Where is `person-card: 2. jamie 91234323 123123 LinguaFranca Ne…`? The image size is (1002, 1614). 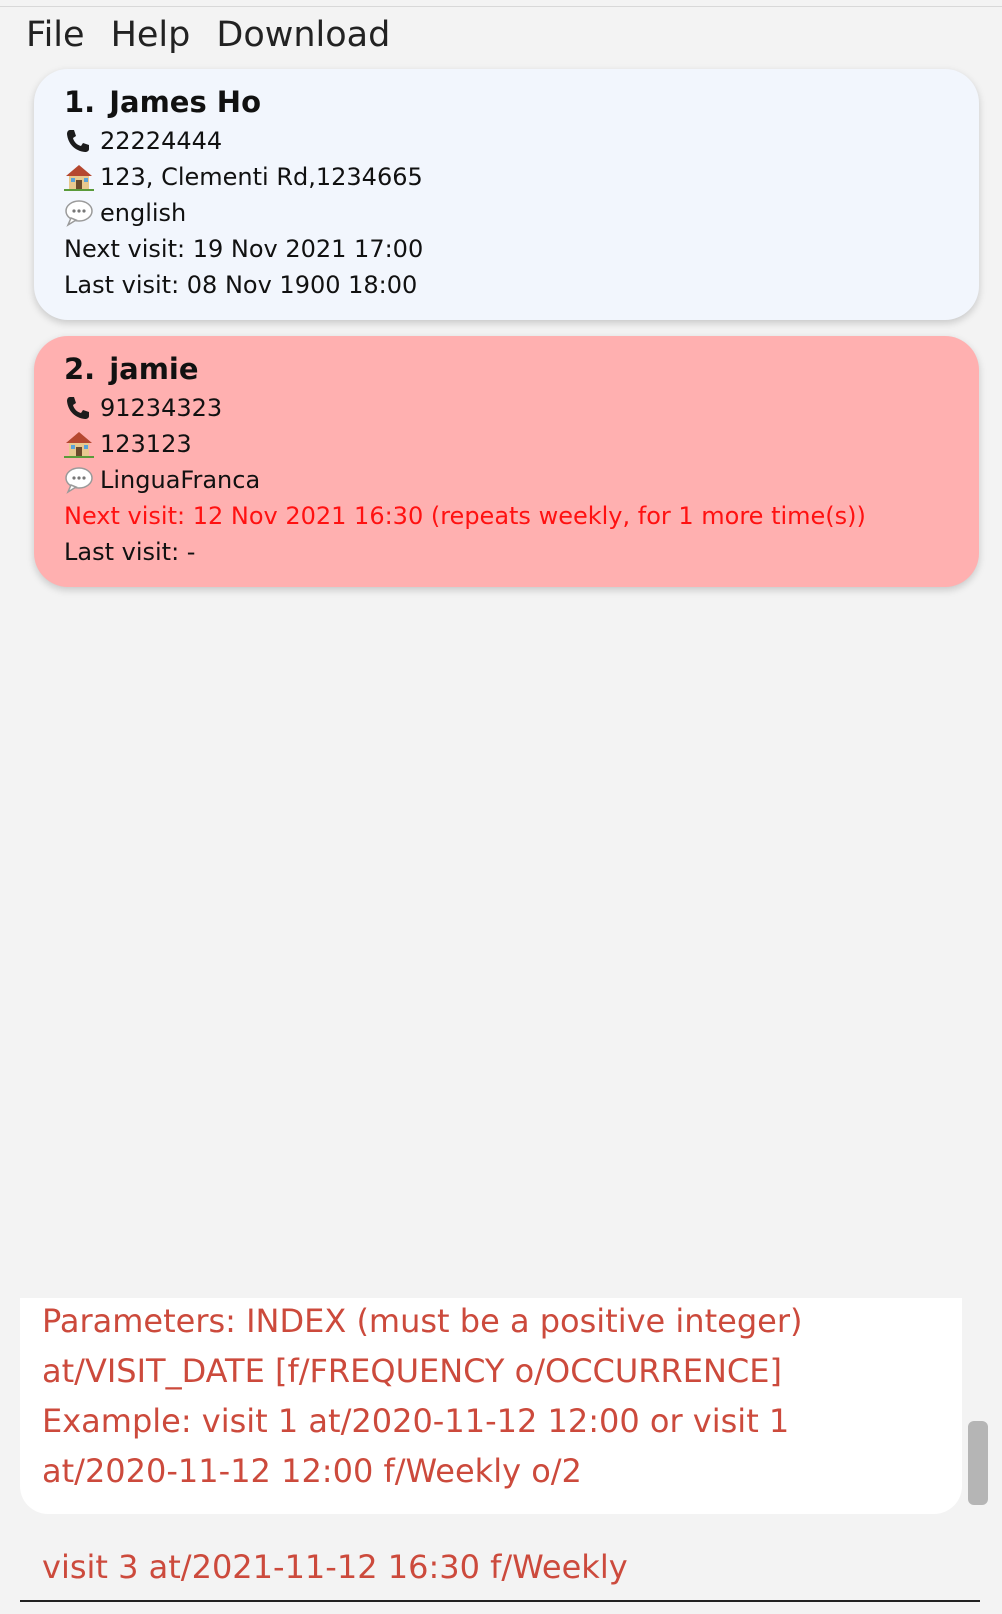
person-card: 2. jamie 91234323 123123 LinguaFranca Ne… is located at coordinates (506, 461).